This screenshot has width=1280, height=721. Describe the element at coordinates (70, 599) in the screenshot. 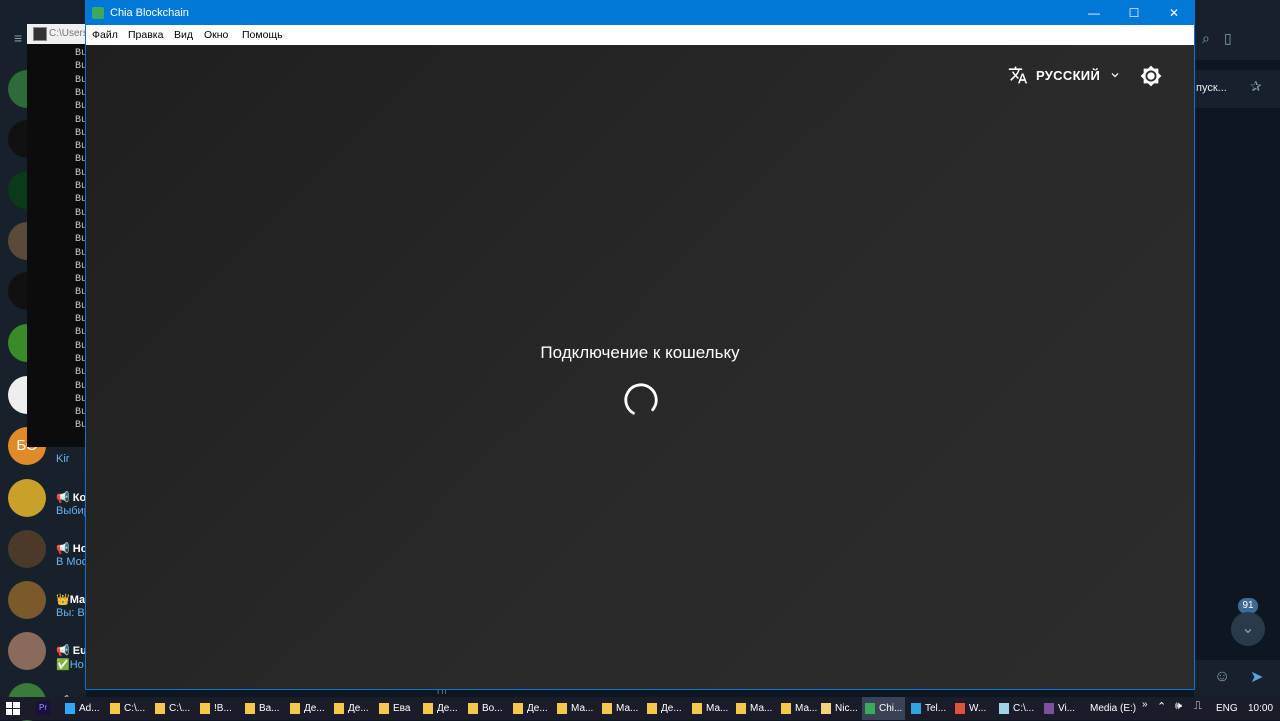

I see `chat-title: 👑Ма` at that location.